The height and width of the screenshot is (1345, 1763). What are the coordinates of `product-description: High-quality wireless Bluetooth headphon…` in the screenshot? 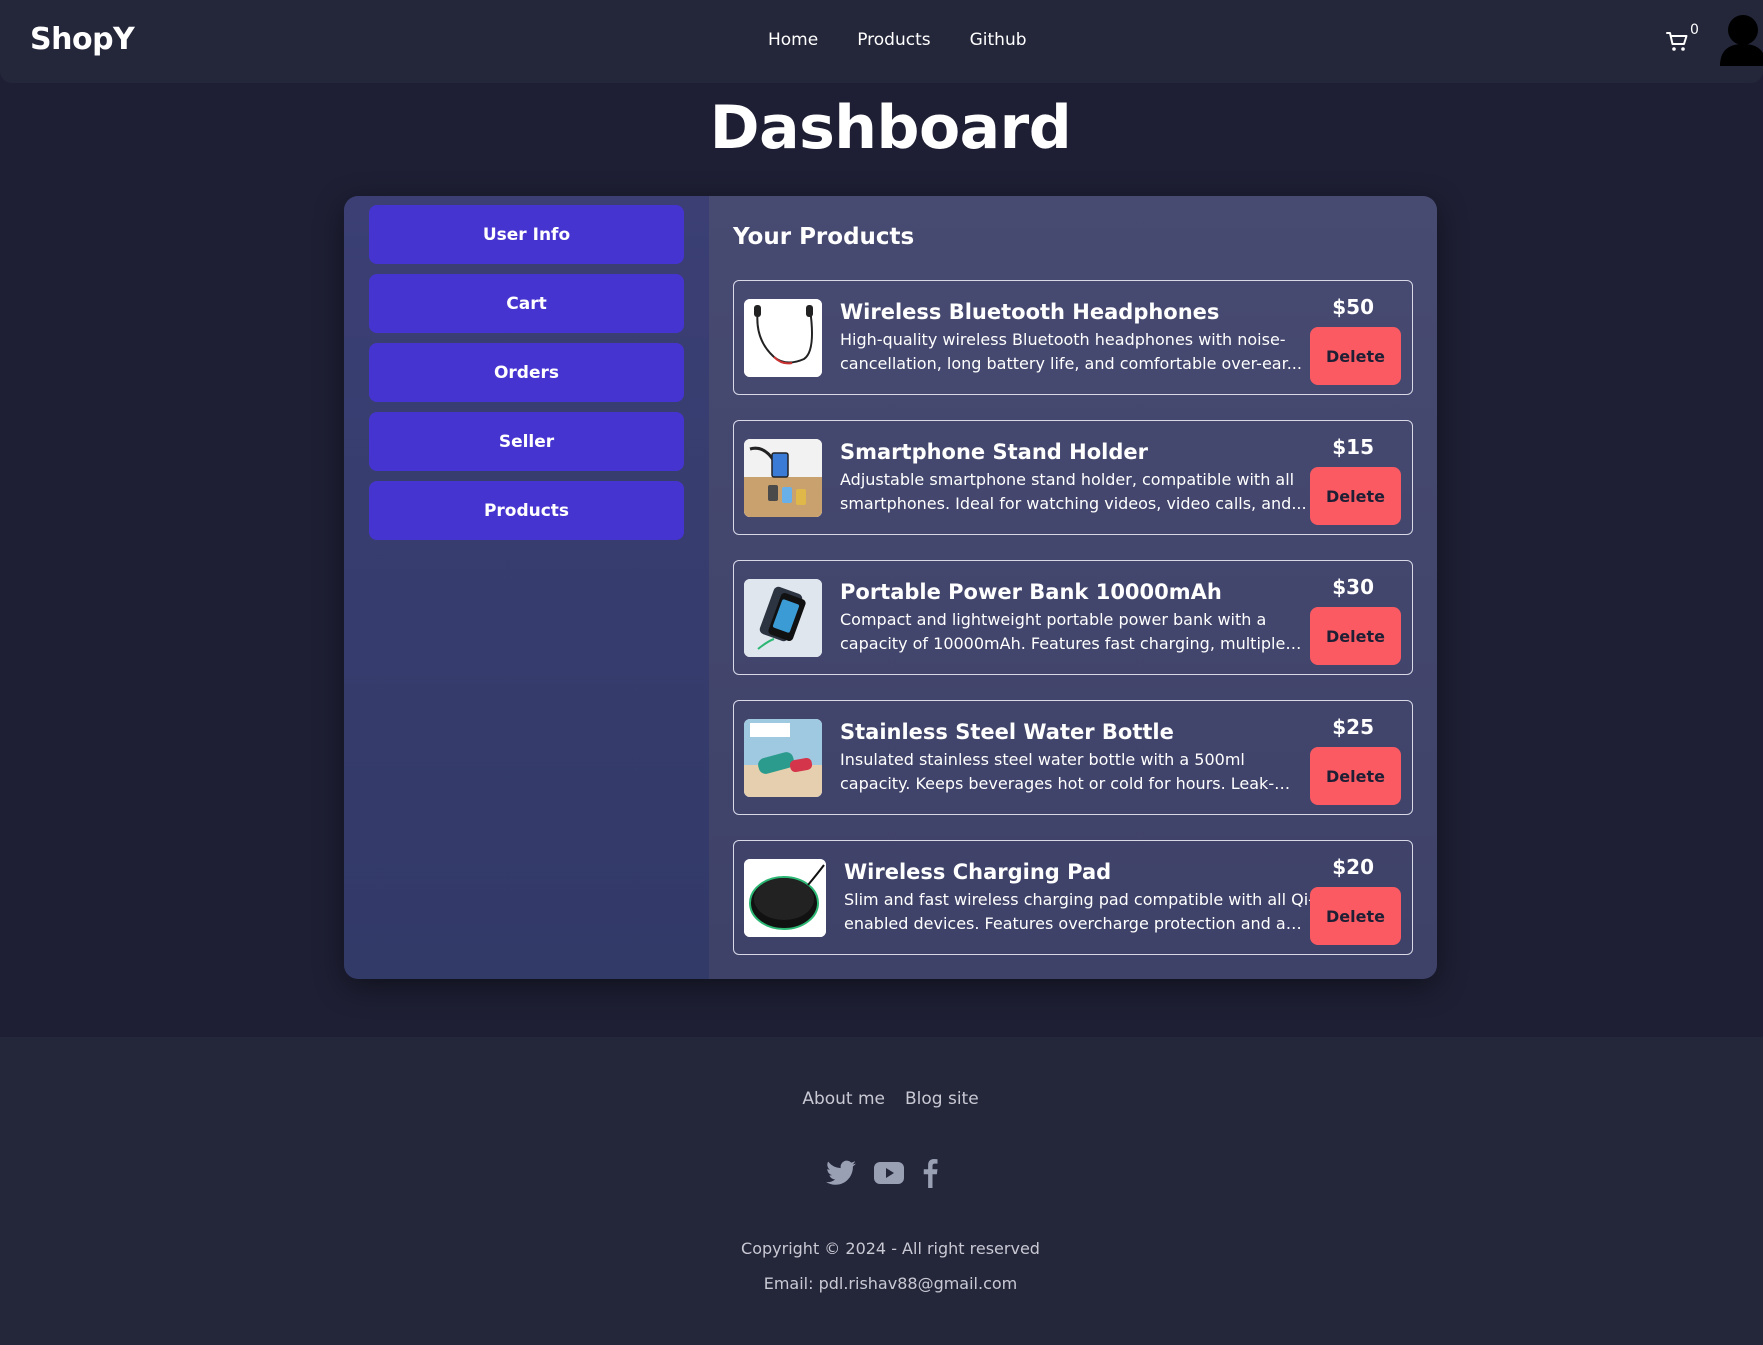 It's located at (1071, 351).